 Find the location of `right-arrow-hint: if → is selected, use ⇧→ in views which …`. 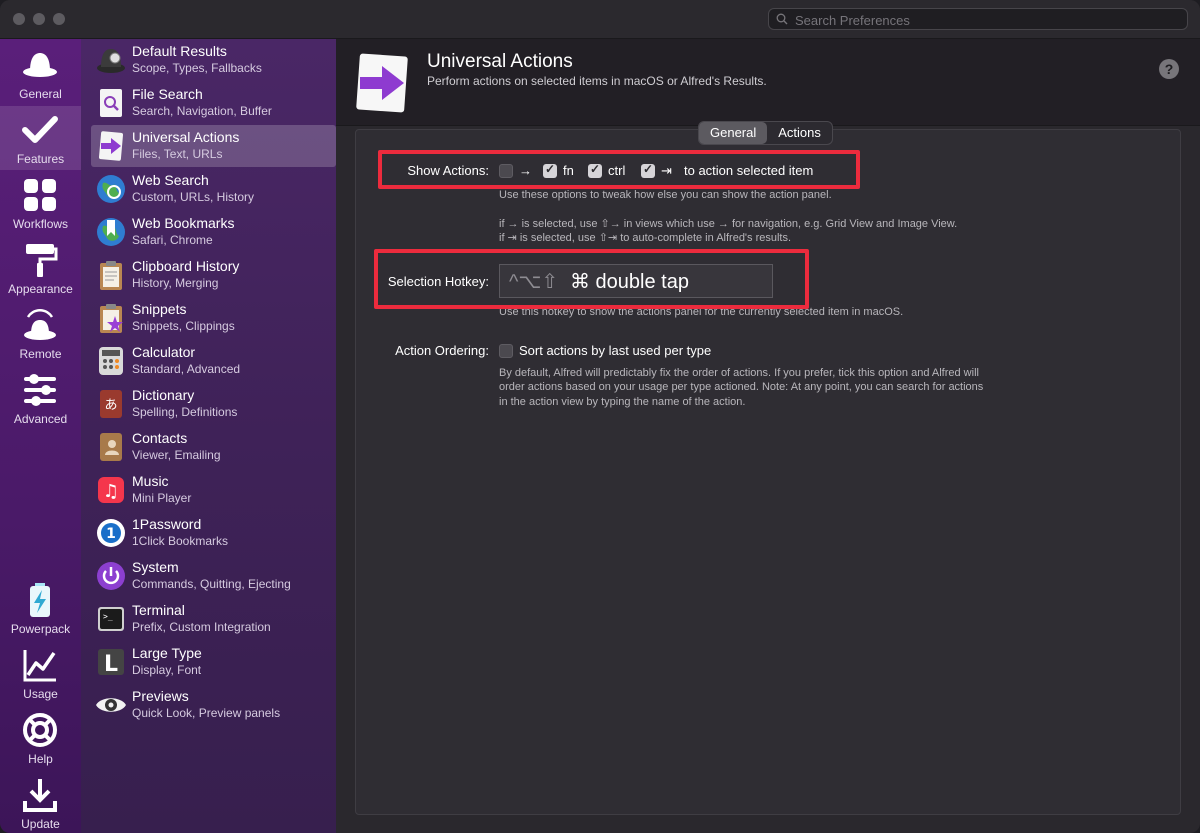

right-arrow-hint: if → is selected, use ⇧→ in views which … is located at coordinates (728, 224).